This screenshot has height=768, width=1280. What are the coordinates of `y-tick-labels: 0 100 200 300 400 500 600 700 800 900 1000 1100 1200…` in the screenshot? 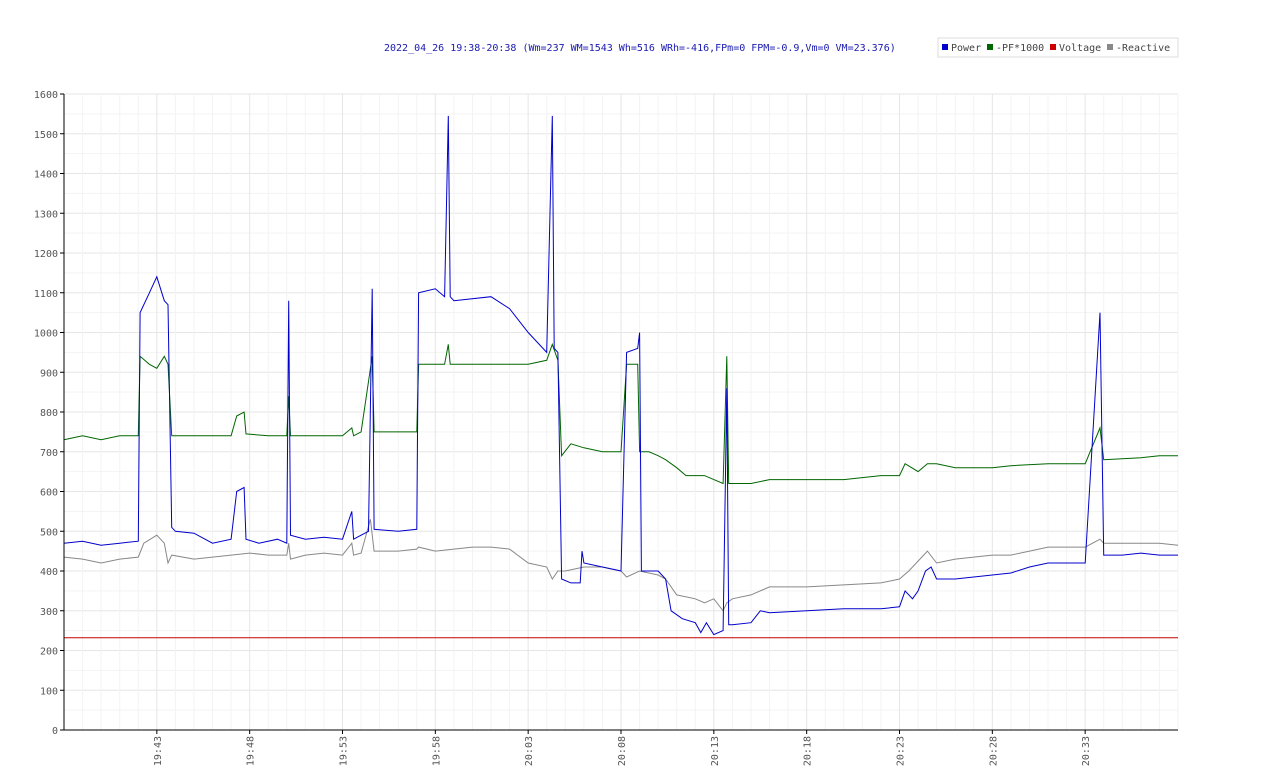 It's located at (49, 413).